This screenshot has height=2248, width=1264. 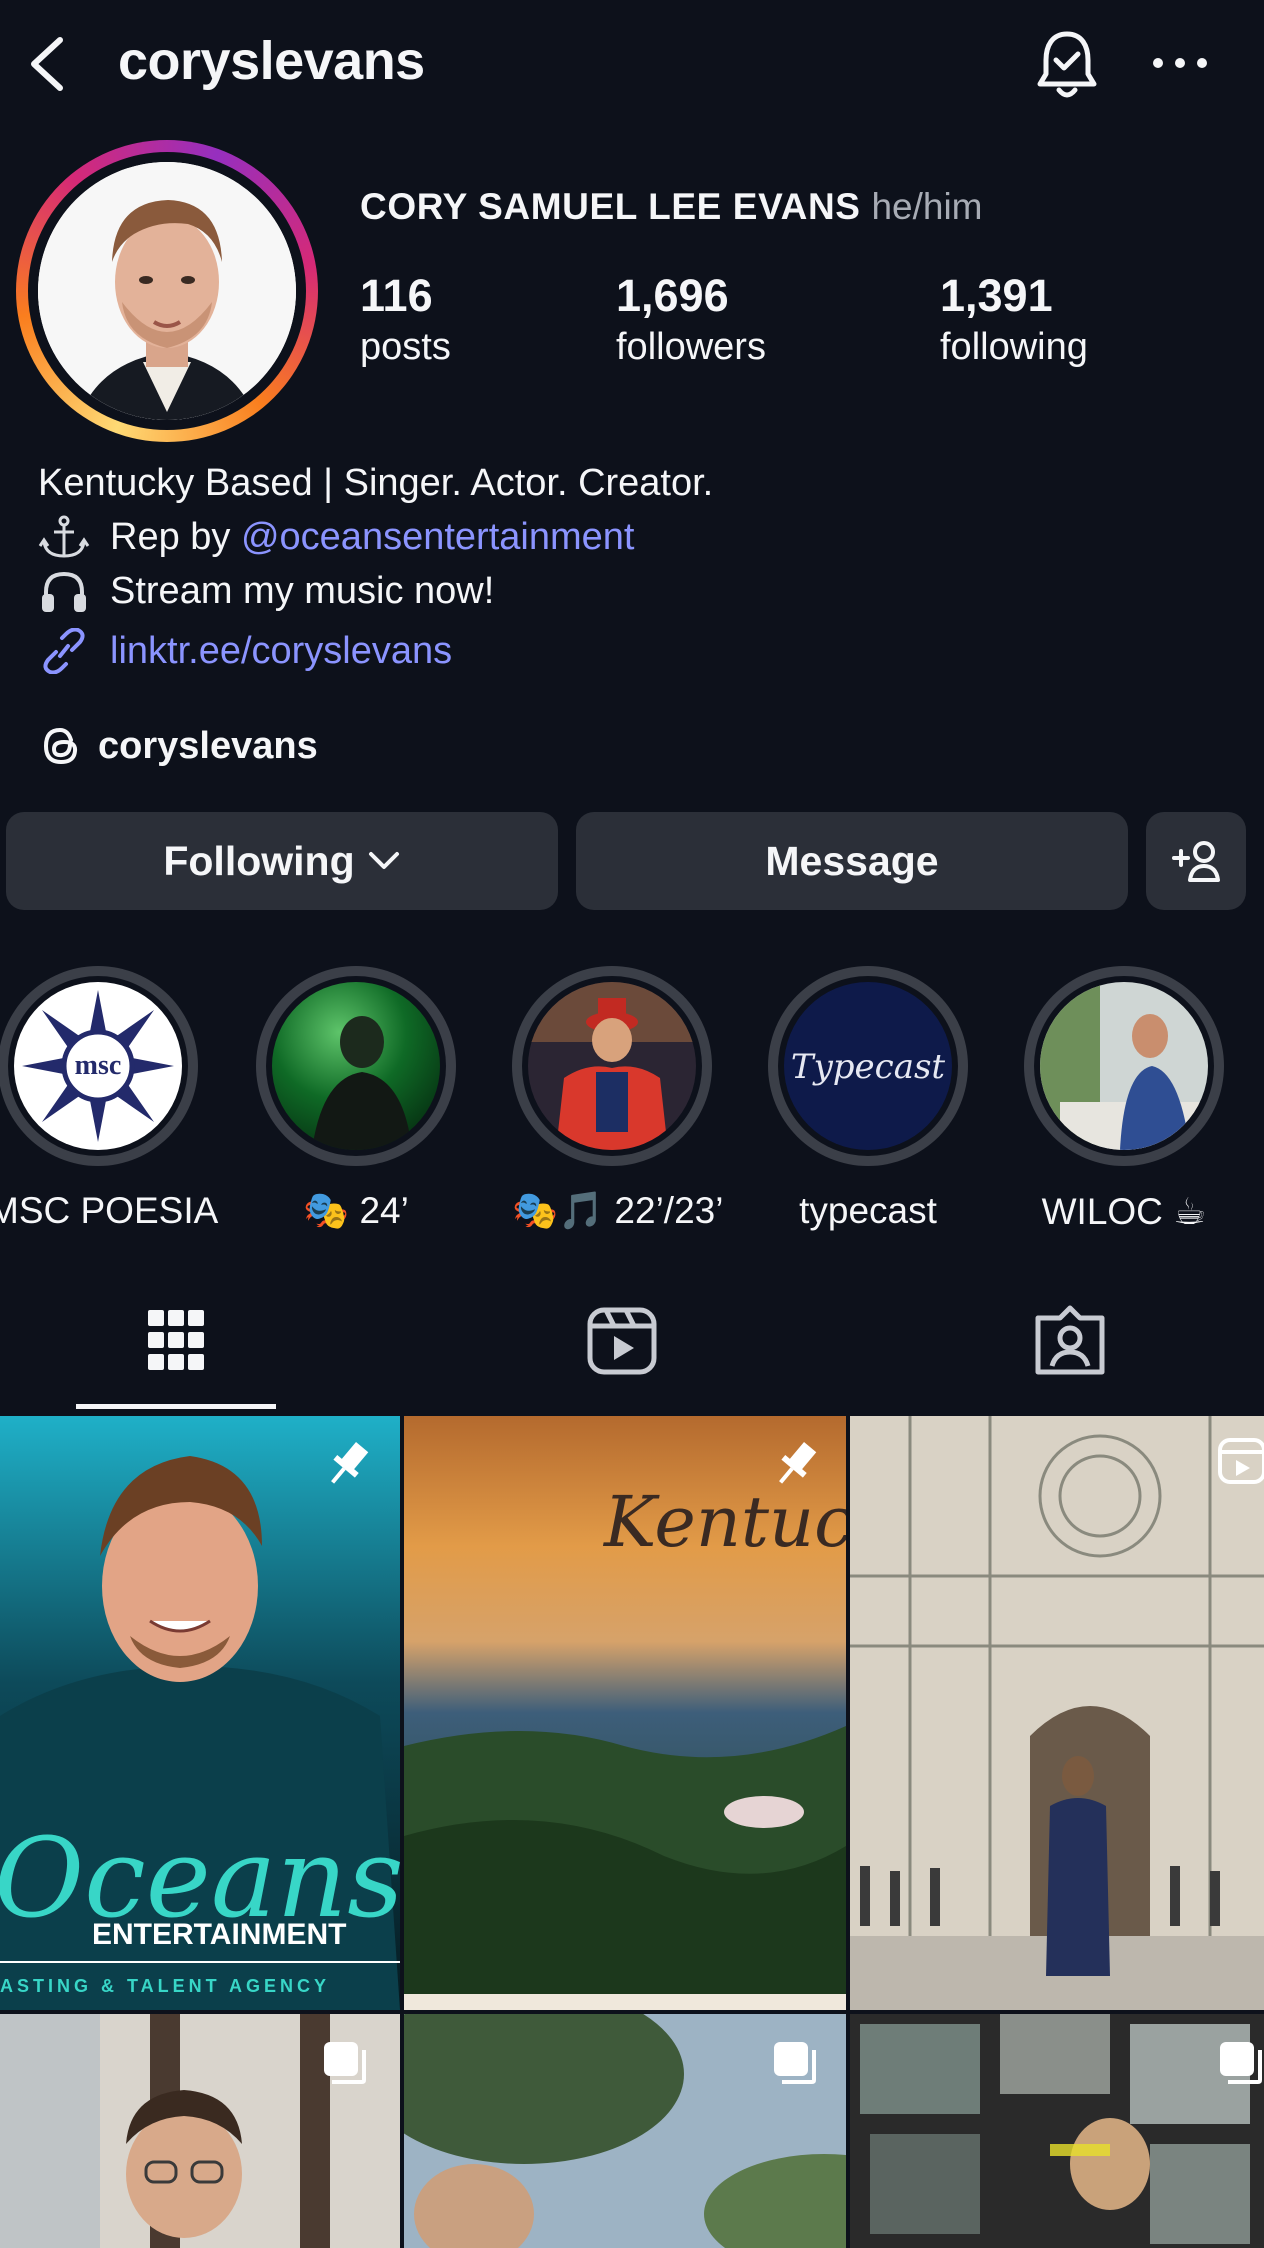 What do you see at coordinates (1014, 347) in the screenshot?
I see `following-label: following` at bounding box center [1014, 347].